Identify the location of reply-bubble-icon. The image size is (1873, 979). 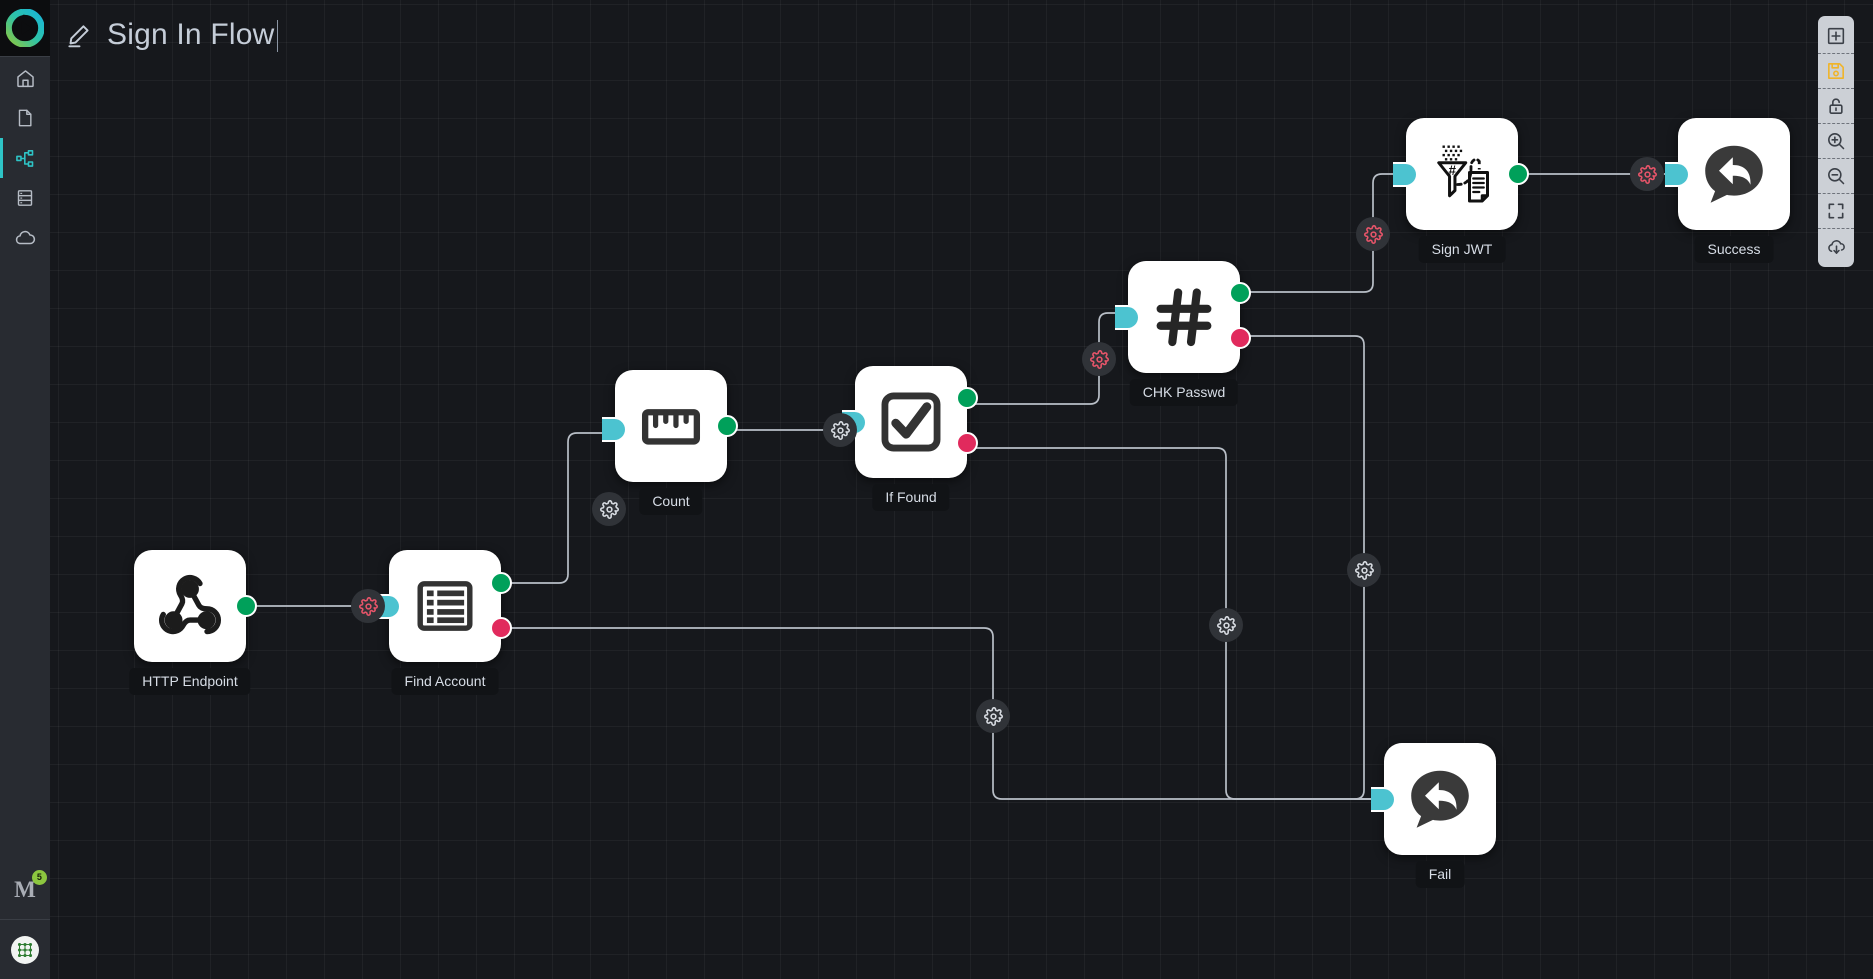
(1734, 174).